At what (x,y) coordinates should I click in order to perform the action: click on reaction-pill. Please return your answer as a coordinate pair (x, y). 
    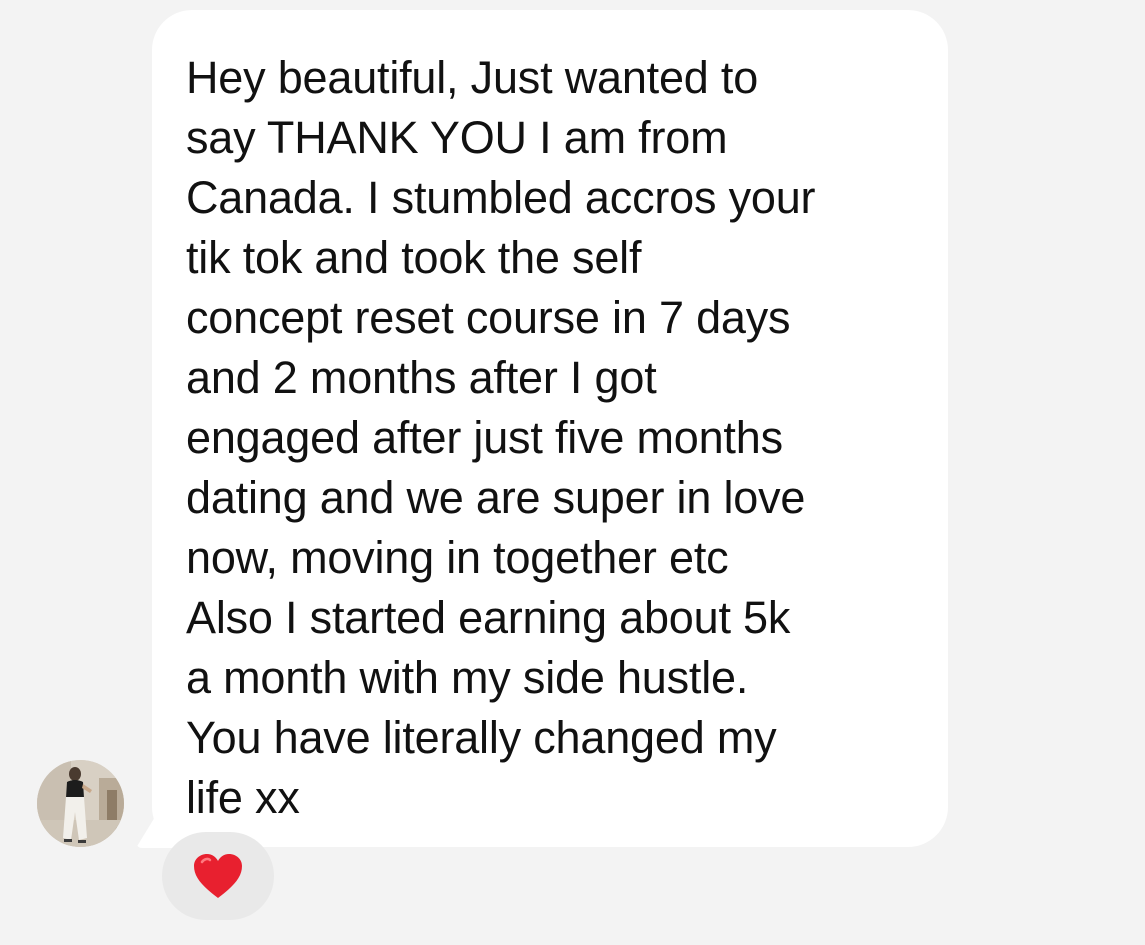
    Looking at the image, I should click on (218, 876).